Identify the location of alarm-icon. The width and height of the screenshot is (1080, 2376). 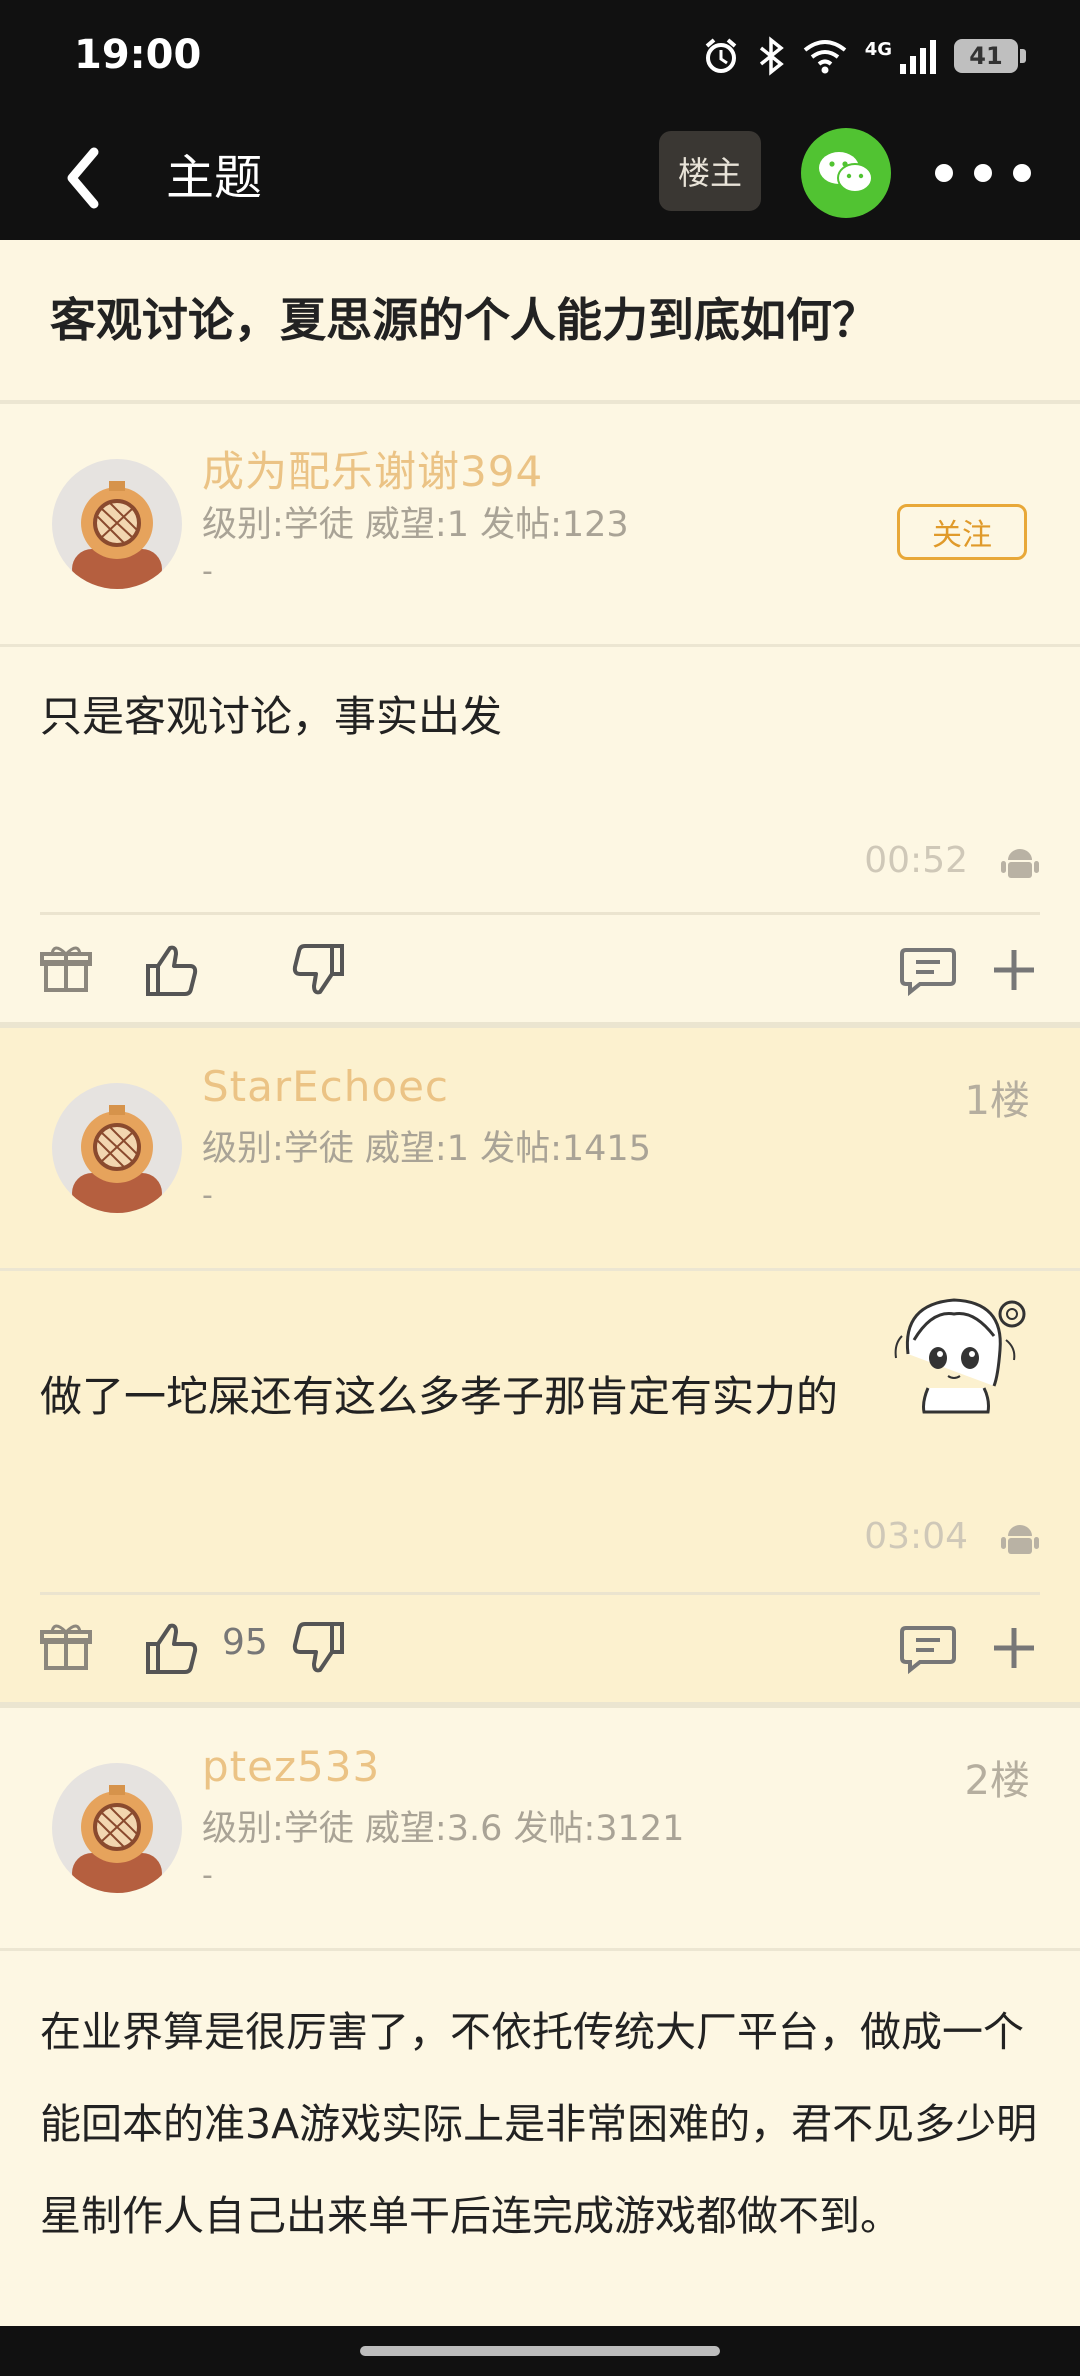
(720, 55).